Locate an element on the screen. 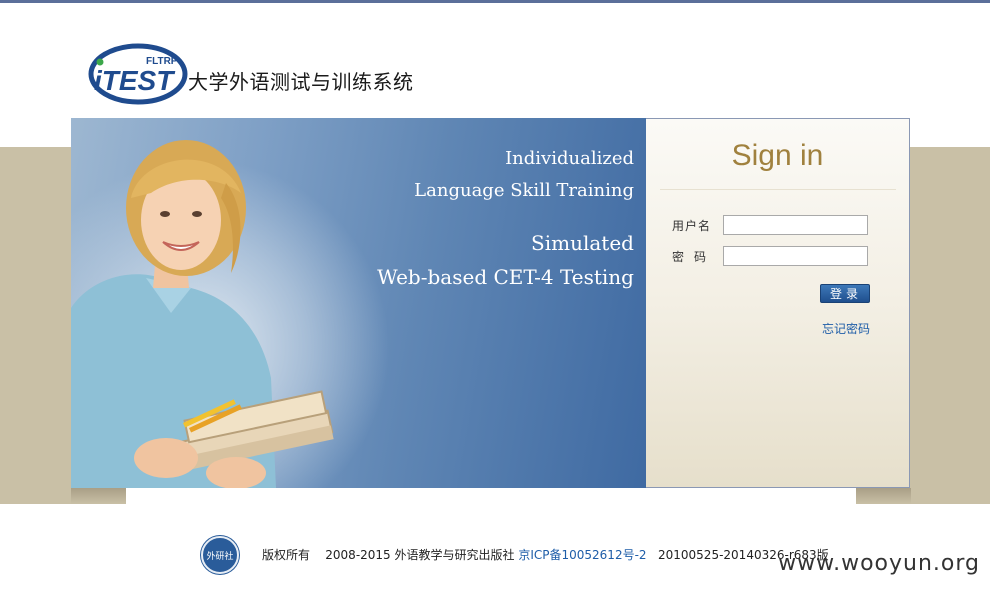 The height and width of the screenshot is (594, 990). band-shadow-left is located at coordinates (98, 496).